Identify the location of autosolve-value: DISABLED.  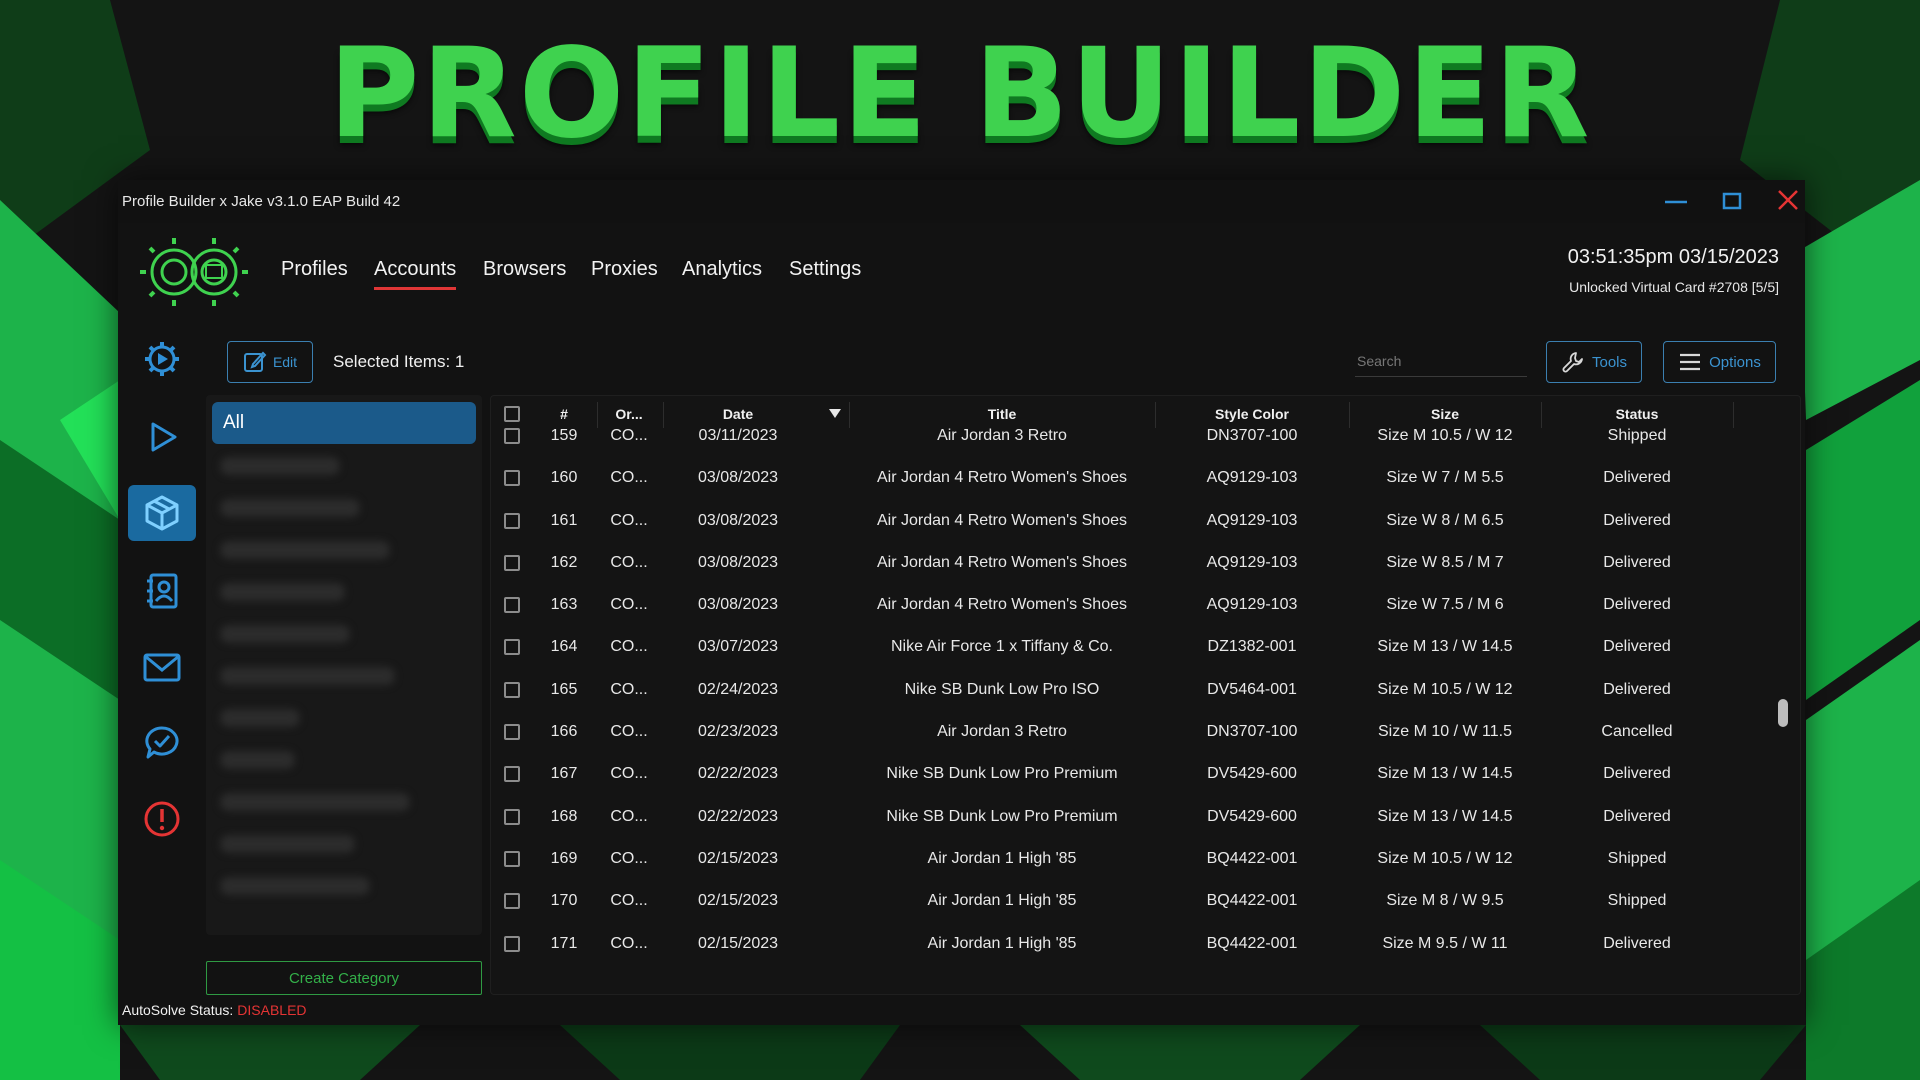
(272, 1010).